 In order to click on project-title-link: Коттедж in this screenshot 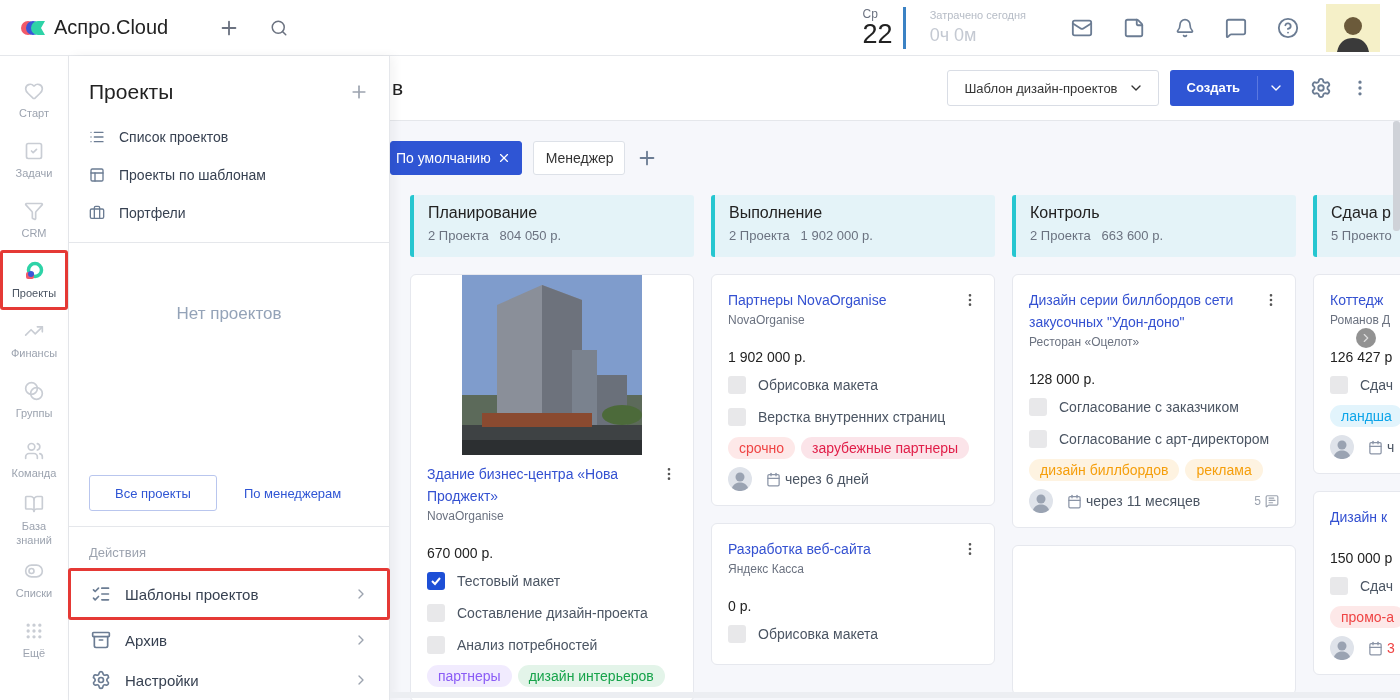, I will do `click(1357, 300)`.